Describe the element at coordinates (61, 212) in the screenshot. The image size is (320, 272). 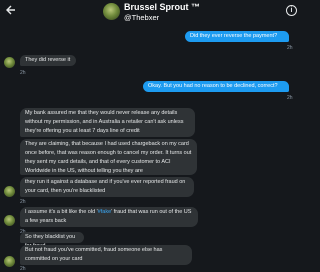
I see `message-text: I assume it's a bit like the old '` at that location.